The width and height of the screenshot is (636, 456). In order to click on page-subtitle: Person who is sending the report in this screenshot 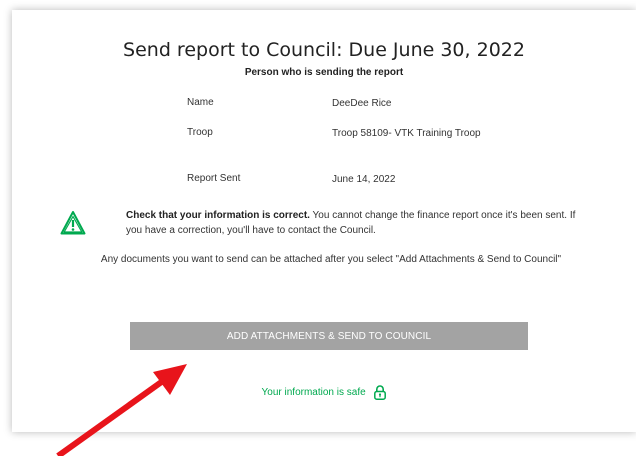, I will do `click(324, 72)`.